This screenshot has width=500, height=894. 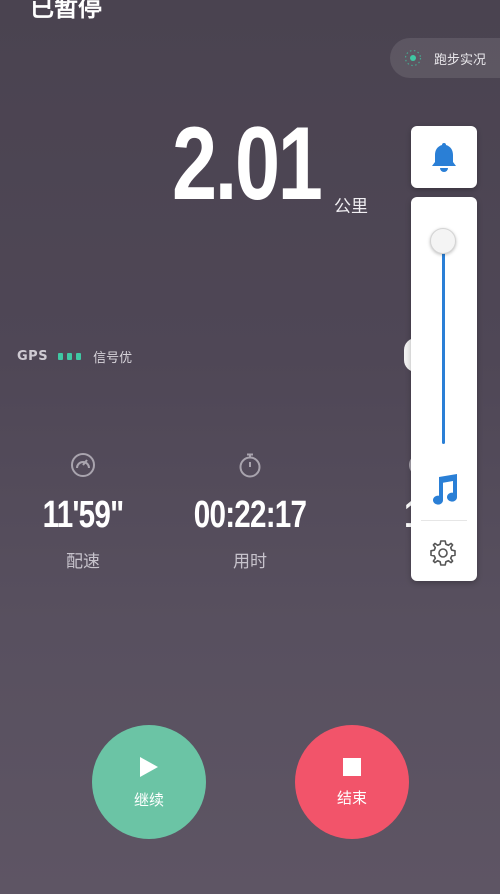 What do you see at coordinates (444, 520) in the screenshot?
I see `panel-divider` at bounding box center [444, 520].